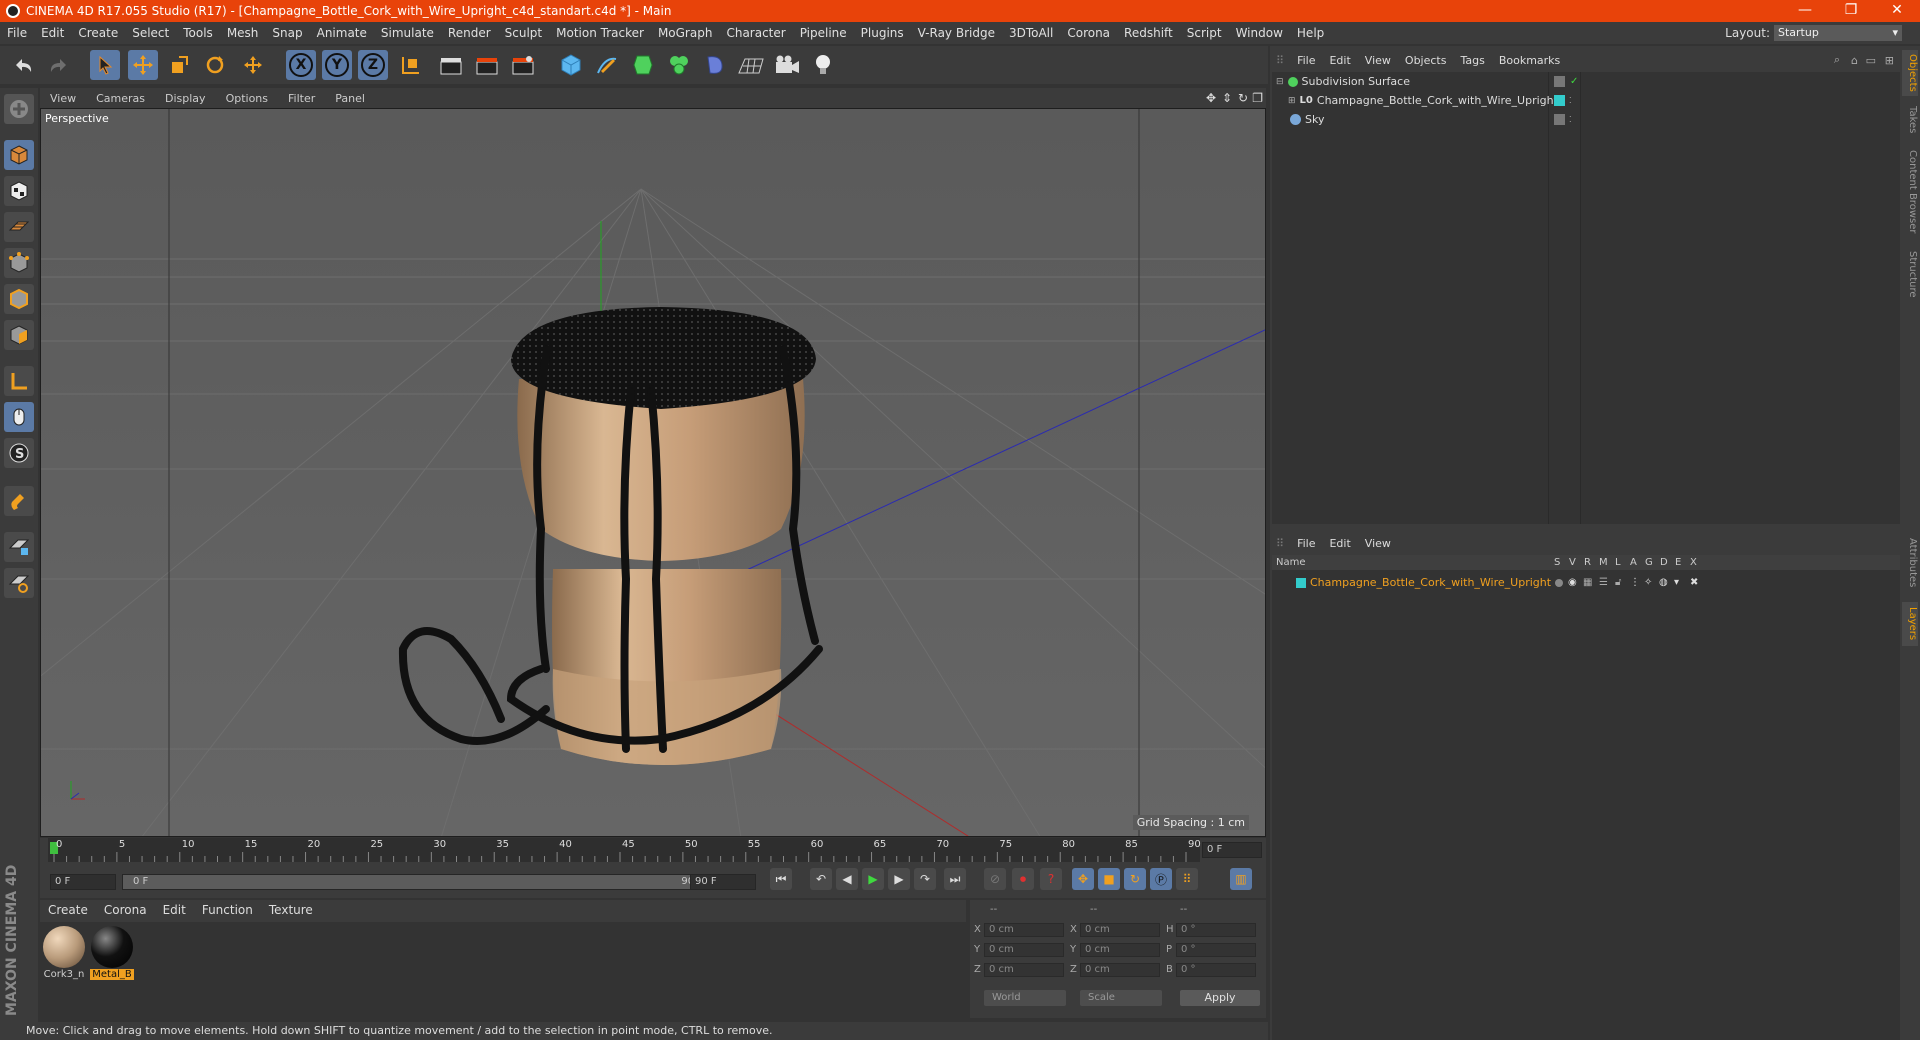  Describe the element at coordinates (1529, 60) in the screenshot. I see `objects-menu-bookmarks: Bookmarks` at that location.